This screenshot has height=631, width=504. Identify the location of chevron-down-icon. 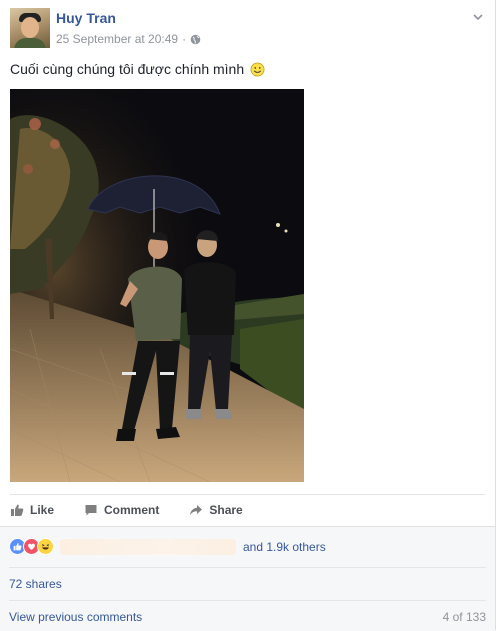
(478, 17).